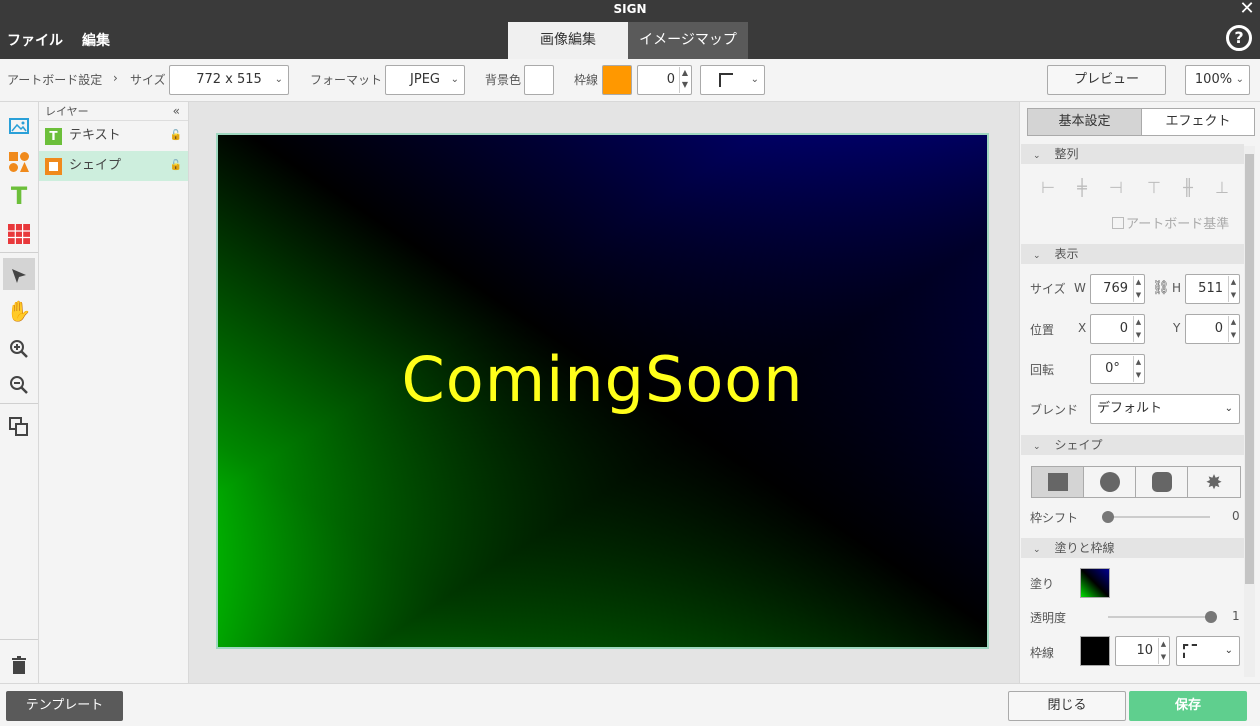  What do you see at coordinates (1078, 445) in the screenshot?
I see `section-title: シェイプ` at bounding box center [1078, 445].